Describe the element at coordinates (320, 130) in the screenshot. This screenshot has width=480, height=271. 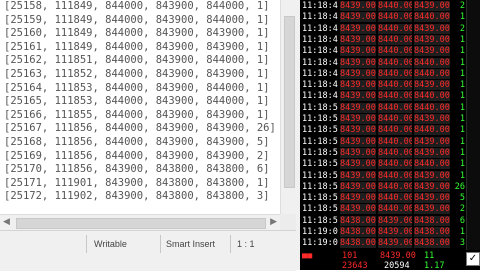
I see `tick-time: 11:18:52` at that location.